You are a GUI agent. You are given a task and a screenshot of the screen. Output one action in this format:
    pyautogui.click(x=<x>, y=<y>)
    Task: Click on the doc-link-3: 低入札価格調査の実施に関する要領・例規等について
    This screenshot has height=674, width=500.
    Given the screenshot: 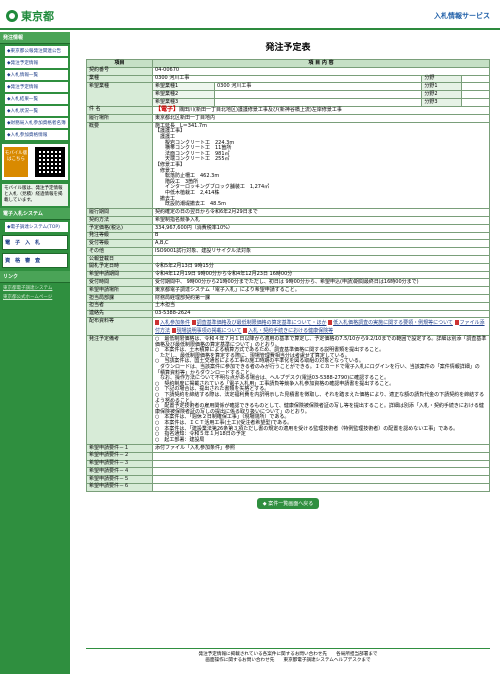 What is the action you would take?
    pyautogui.click(x=393, y=323)
    